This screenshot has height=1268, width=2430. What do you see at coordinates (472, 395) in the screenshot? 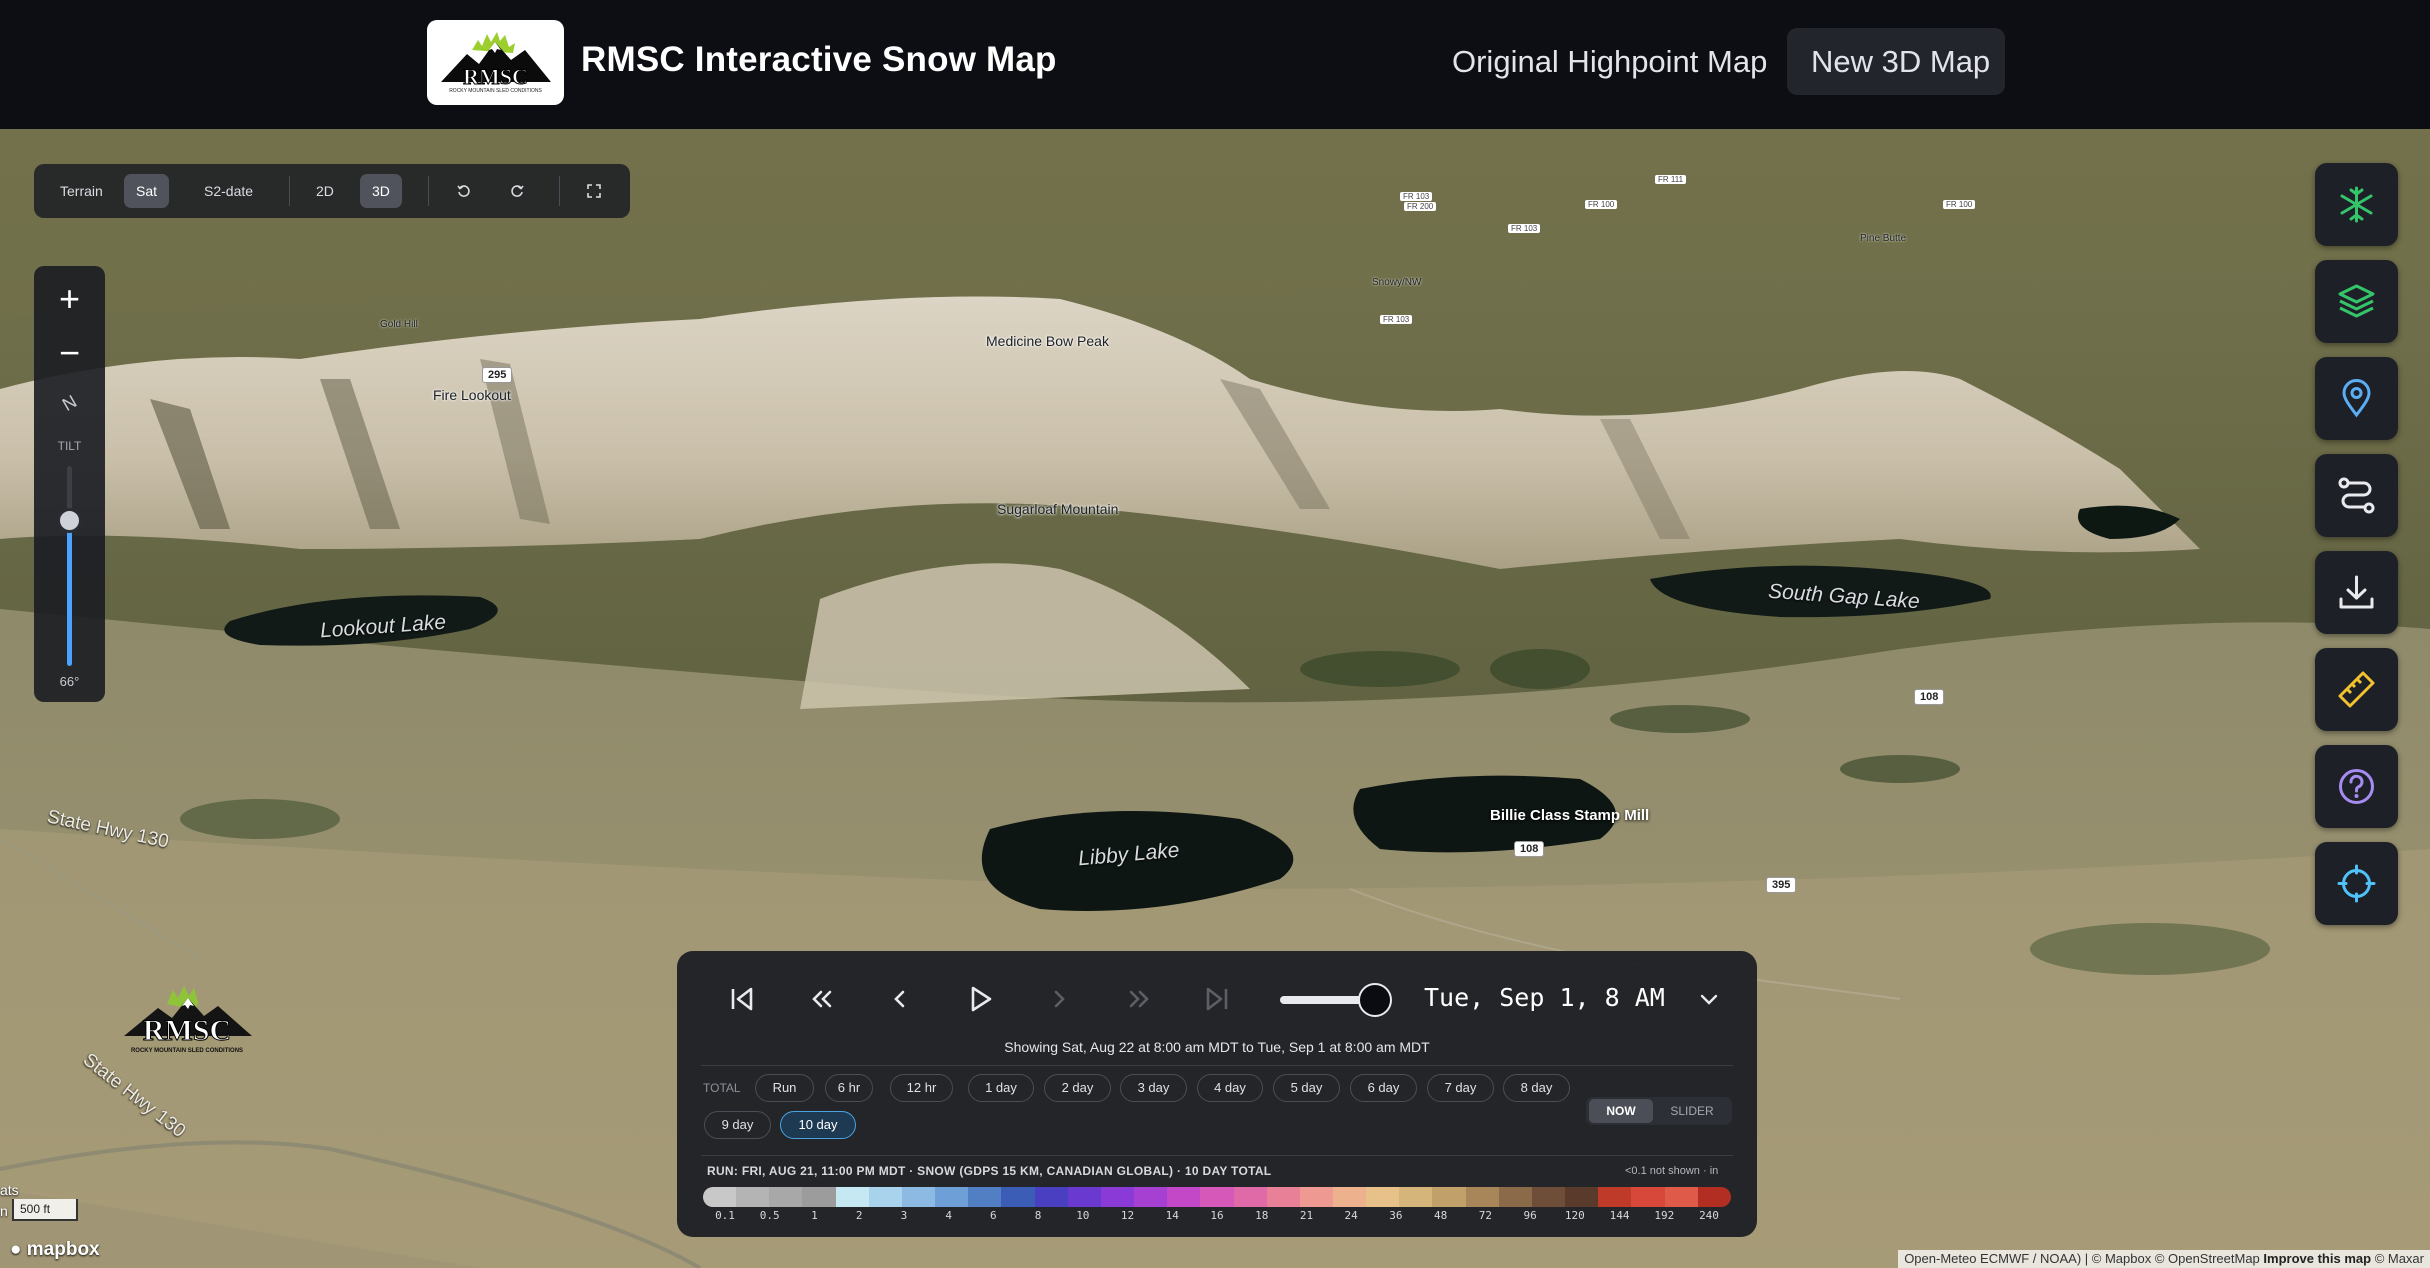
I see `fire-lookout-label: Fire Lookout` at bounding box center [472, 395].